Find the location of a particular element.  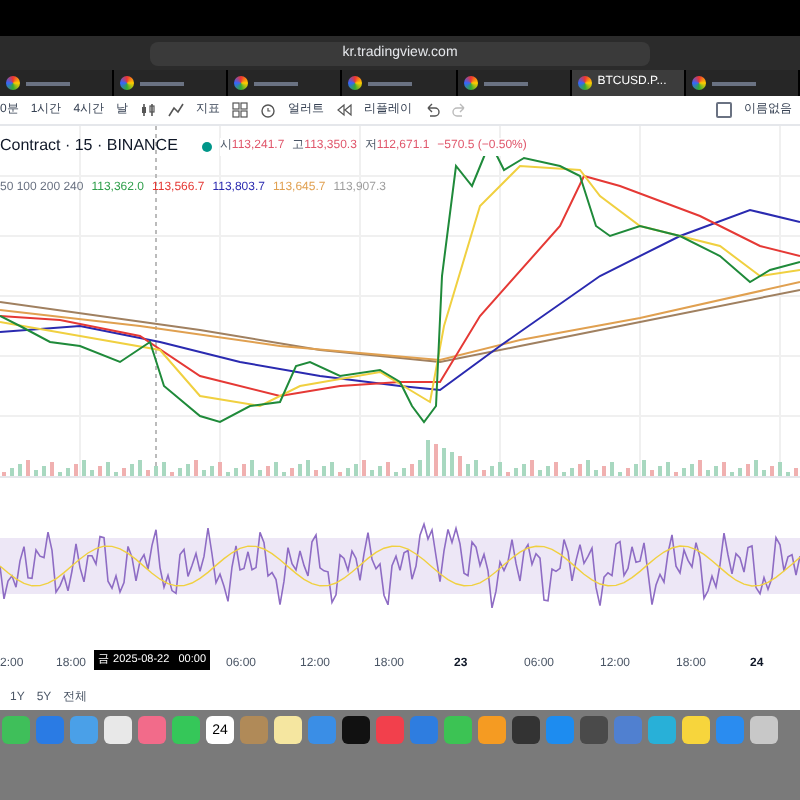

rewind-icon is located at coordinates (344, 110).